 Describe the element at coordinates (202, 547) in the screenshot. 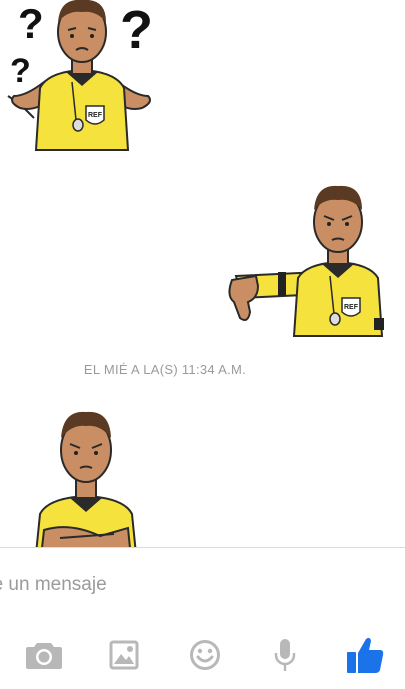

I see `composer-divider` at that location.